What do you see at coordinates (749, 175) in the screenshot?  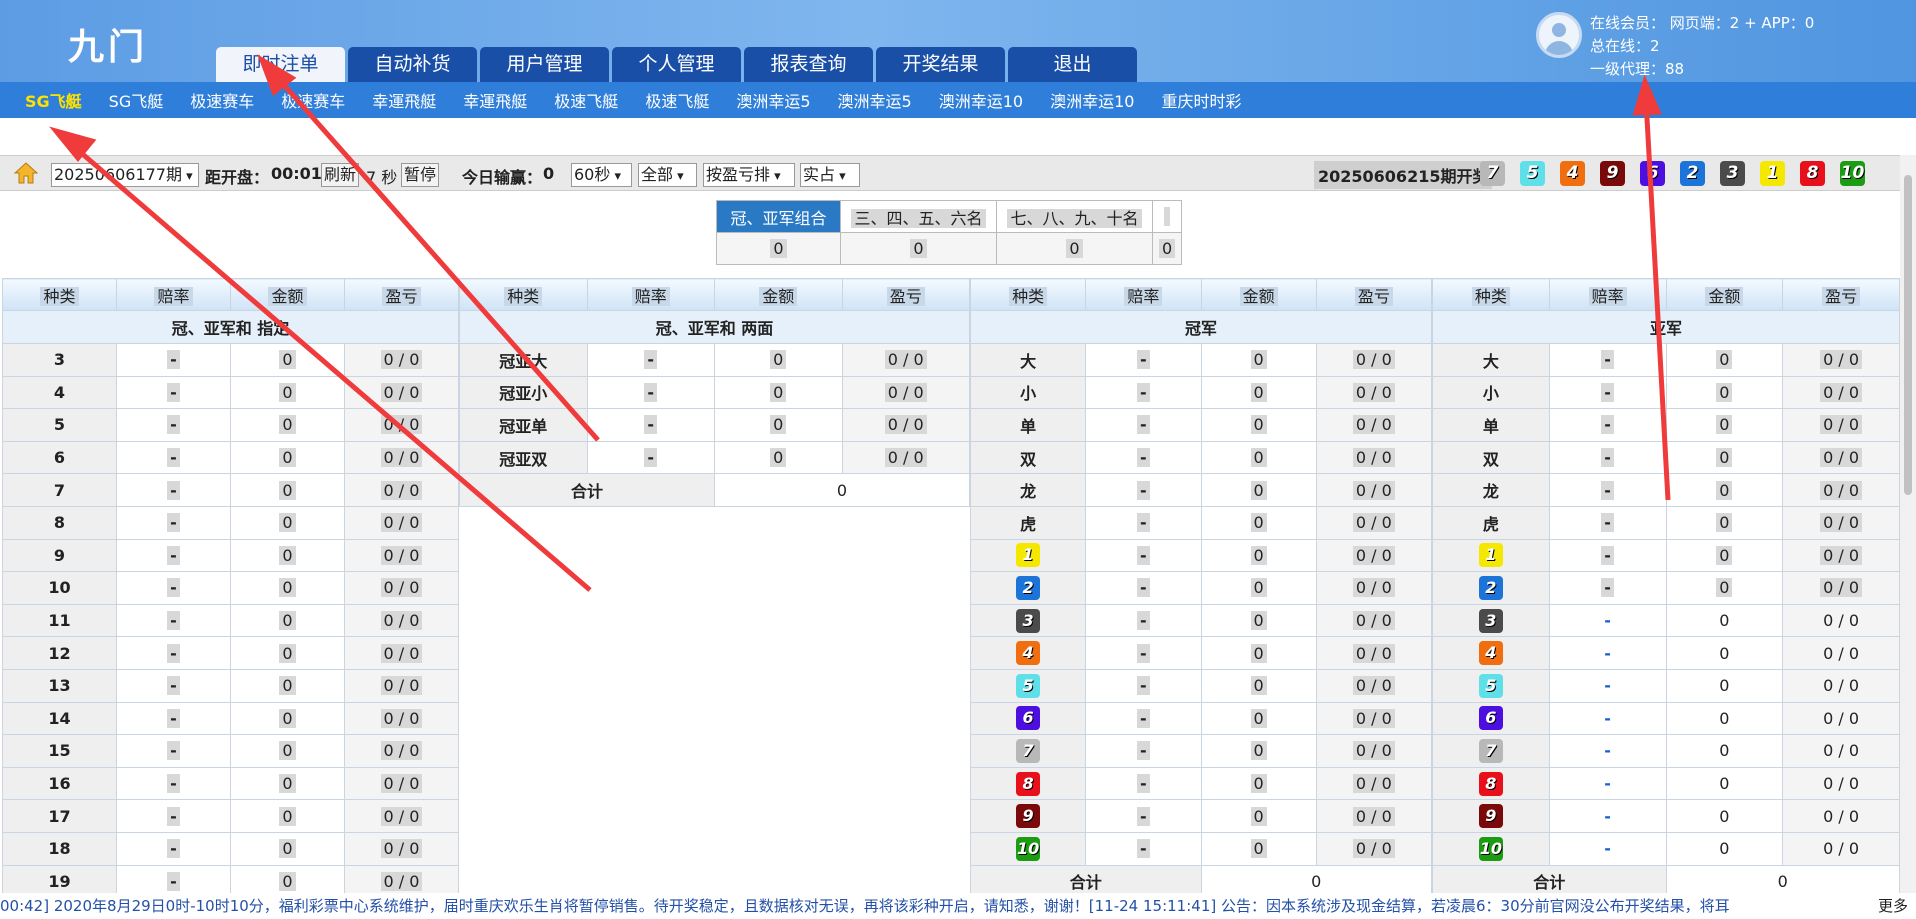 I see `sort-select: 按盈亏排` at bounding box center [749, 175].